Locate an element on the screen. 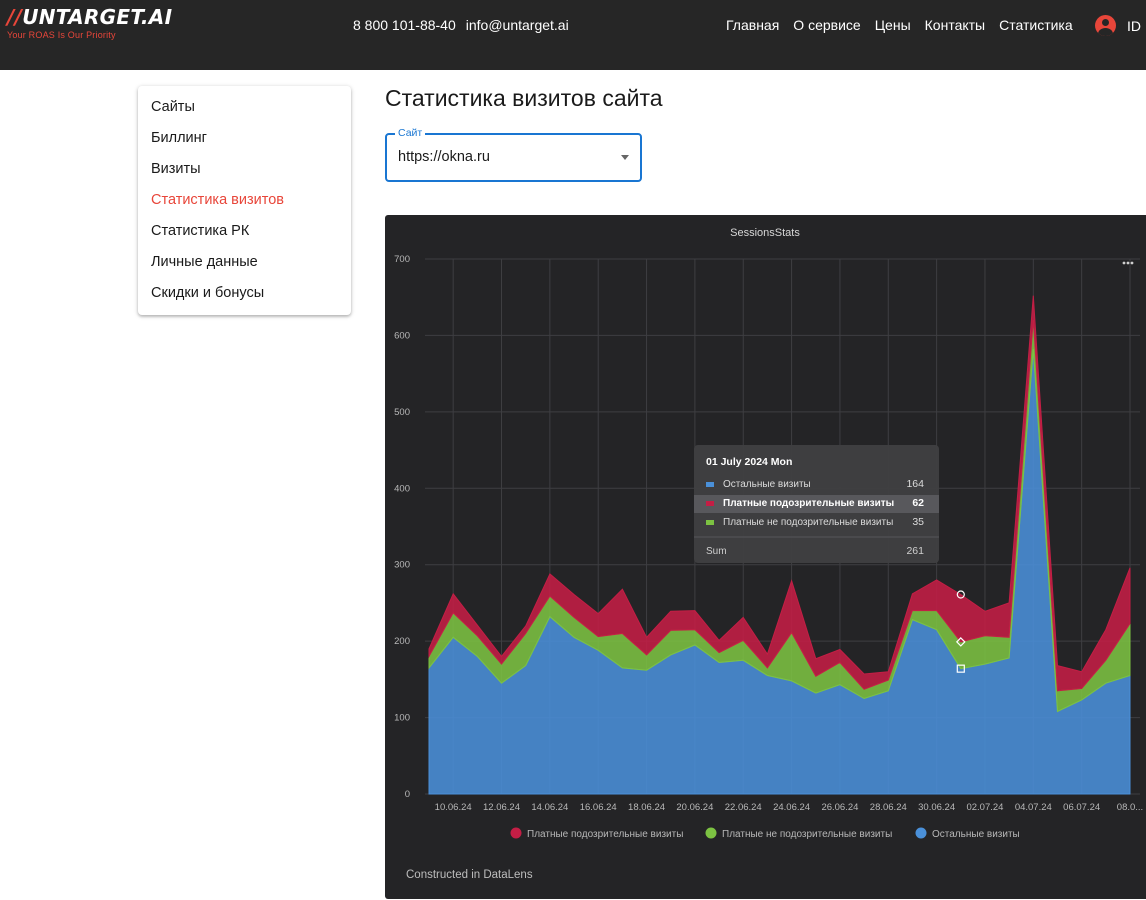  legend-label: Платные не подозрительные визиты is located at coordinates (807, 834).